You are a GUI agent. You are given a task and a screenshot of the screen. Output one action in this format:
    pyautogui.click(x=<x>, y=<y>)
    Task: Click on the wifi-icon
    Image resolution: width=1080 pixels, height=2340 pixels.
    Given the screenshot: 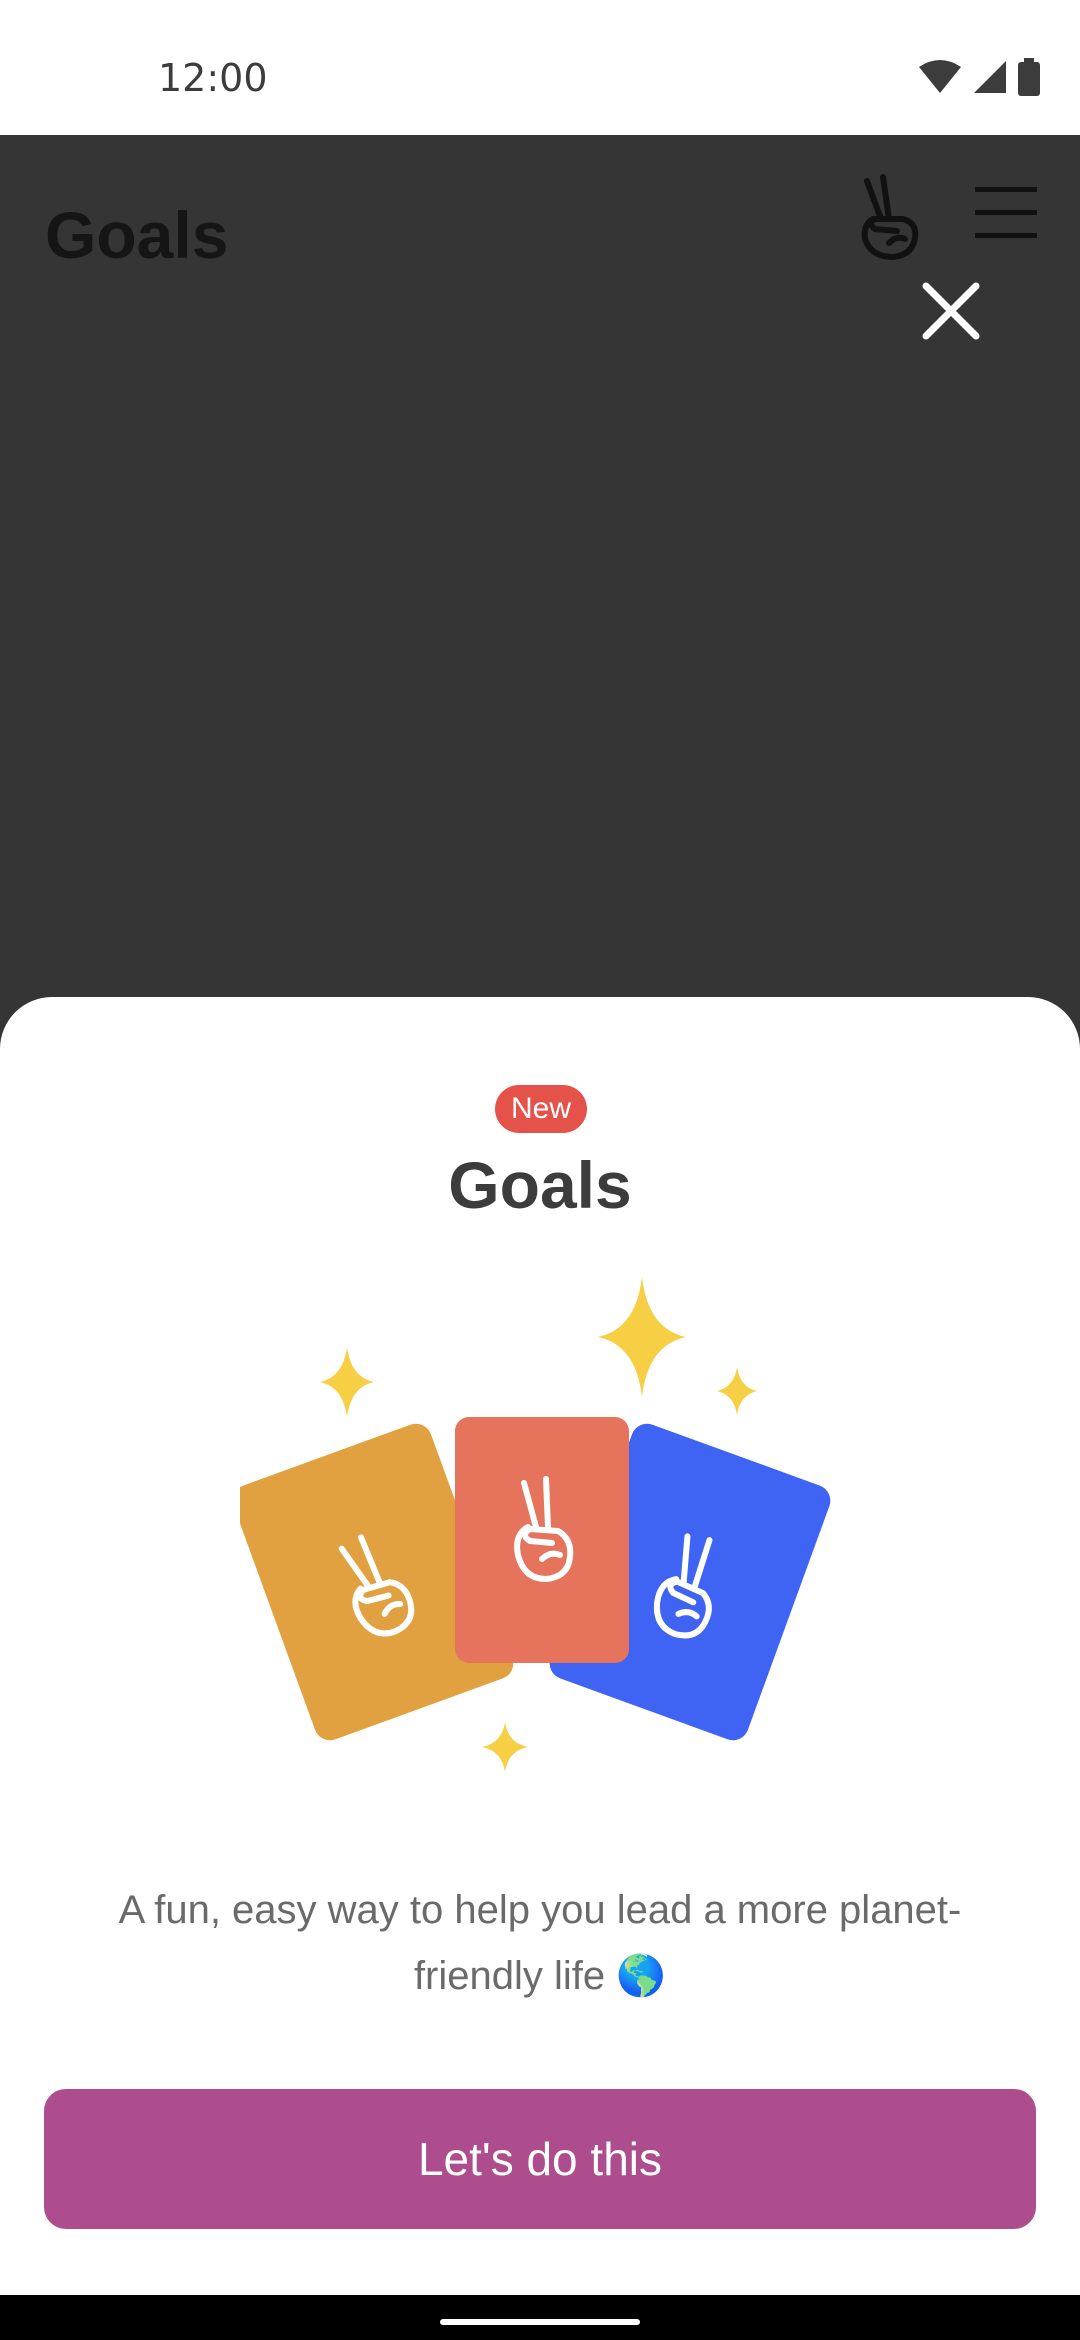 What is the action you would take?
    pyautogui.click(x=940, y=76)
    